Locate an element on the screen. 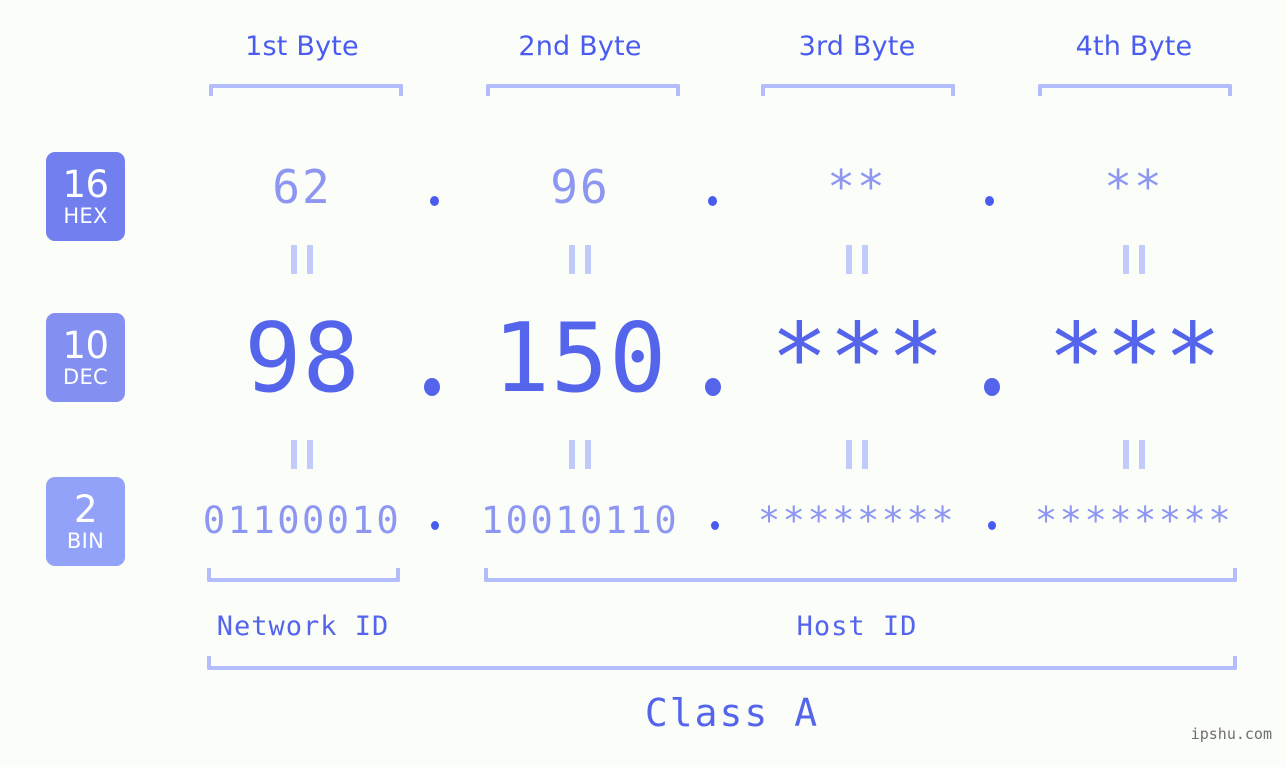  network-id-label: Network ID is located at coordinates (303, 626).